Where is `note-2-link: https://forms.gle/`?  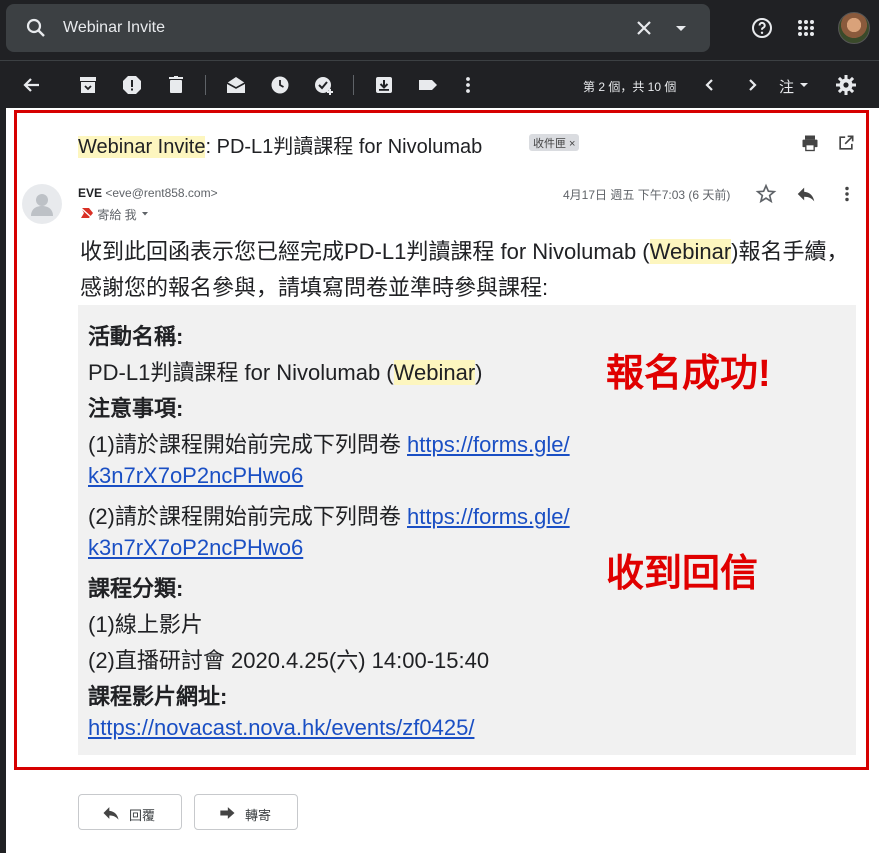 note-2-link: https://forms.gle/ is located at coordinates (488, 516).